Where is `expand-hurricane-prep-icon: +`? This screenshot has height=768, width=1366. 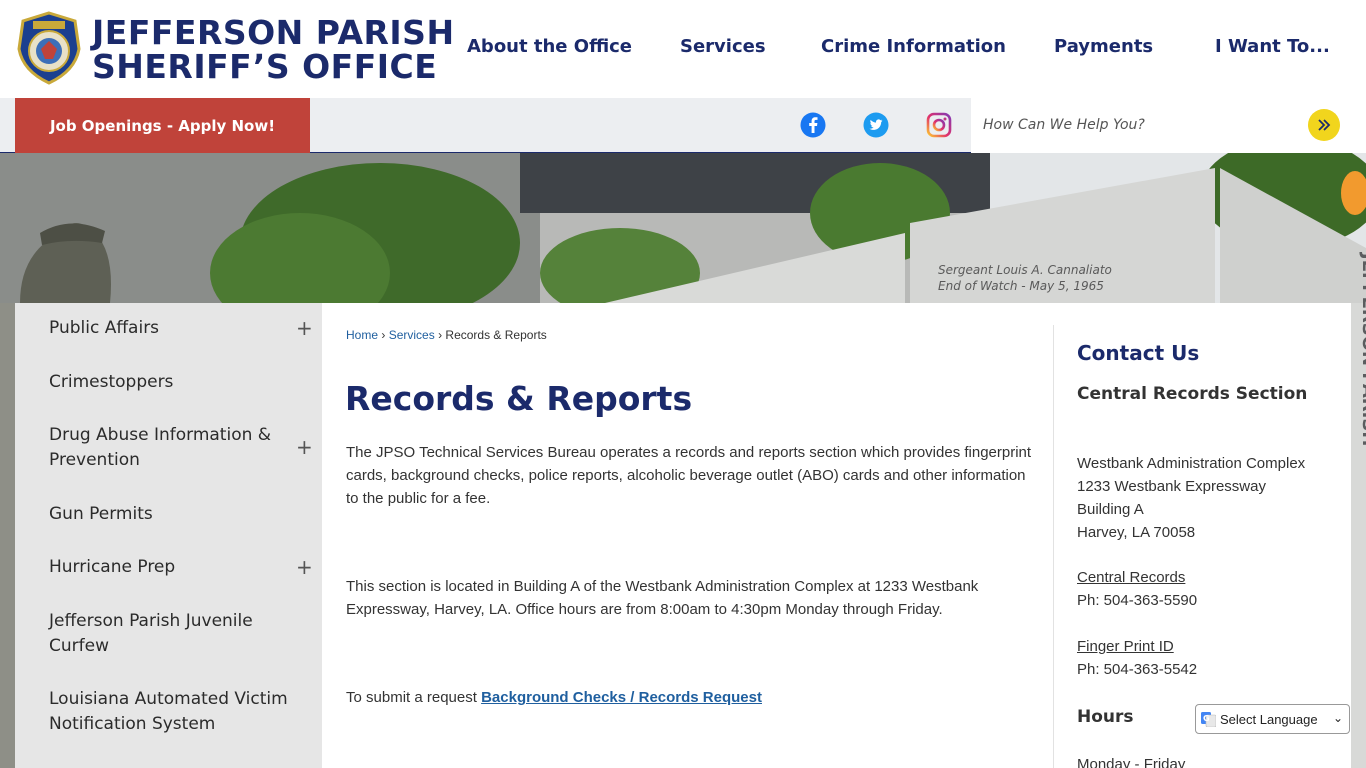 expand-hurricane-prep-icon: + is located at coordinates (304, 567).